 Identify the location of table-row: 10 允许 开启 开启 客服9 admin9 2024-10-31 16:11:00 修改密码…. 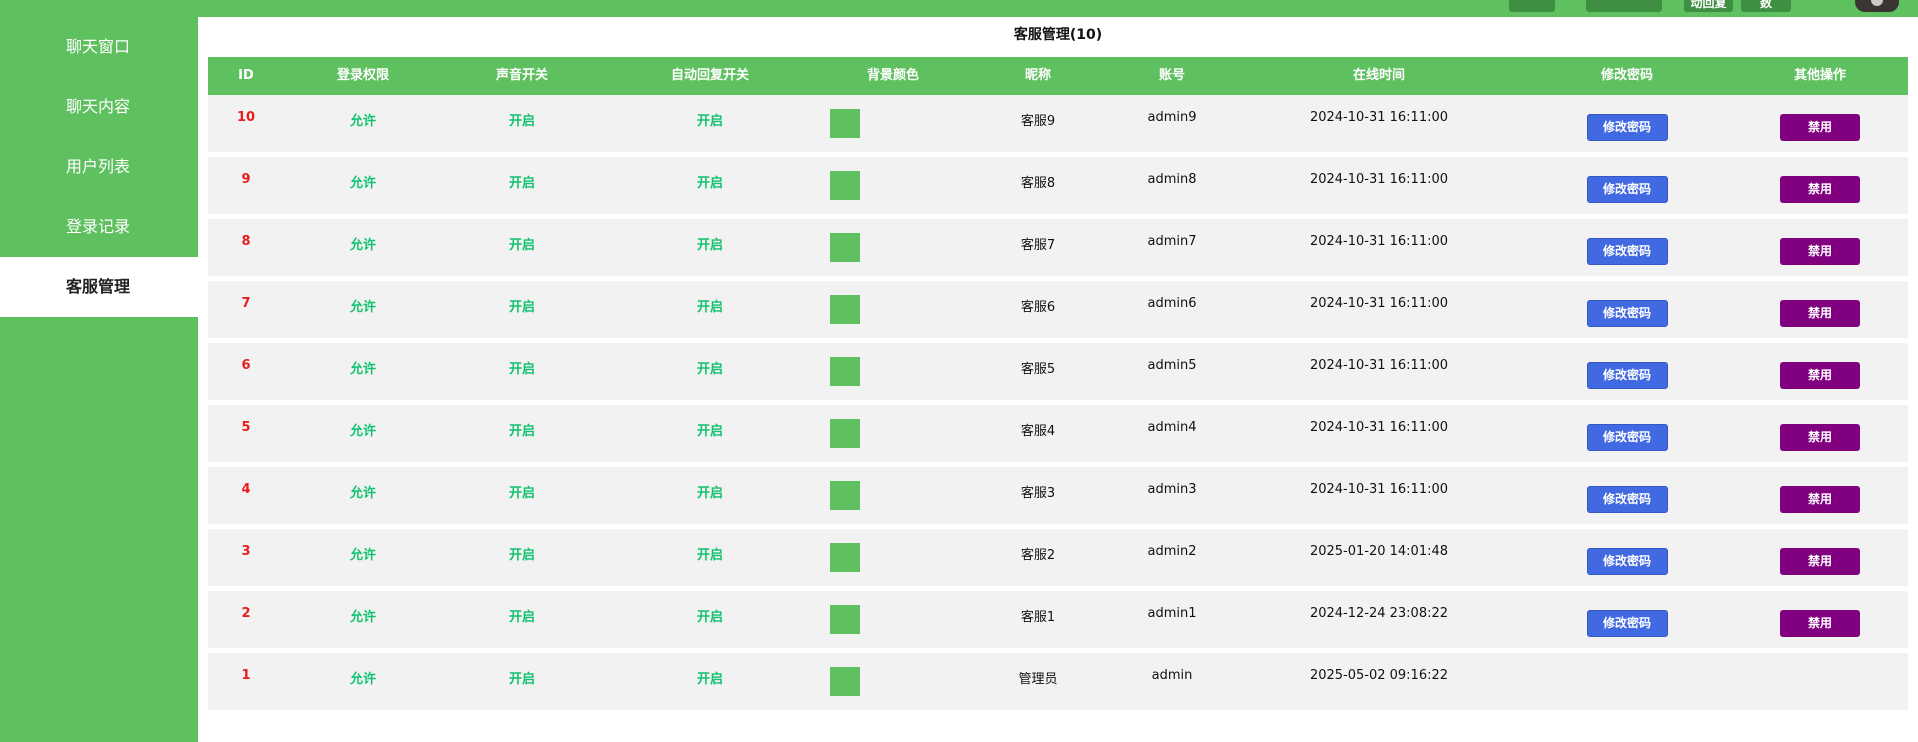
(1058, 123).